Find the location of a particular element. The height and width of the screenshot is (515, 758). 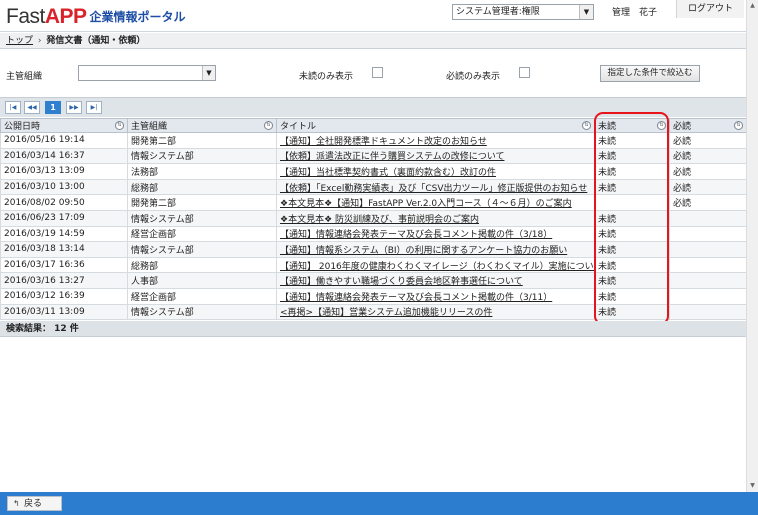

app-logo: FastAPP 企業情報ポータル is located at coordinates (96, 17).